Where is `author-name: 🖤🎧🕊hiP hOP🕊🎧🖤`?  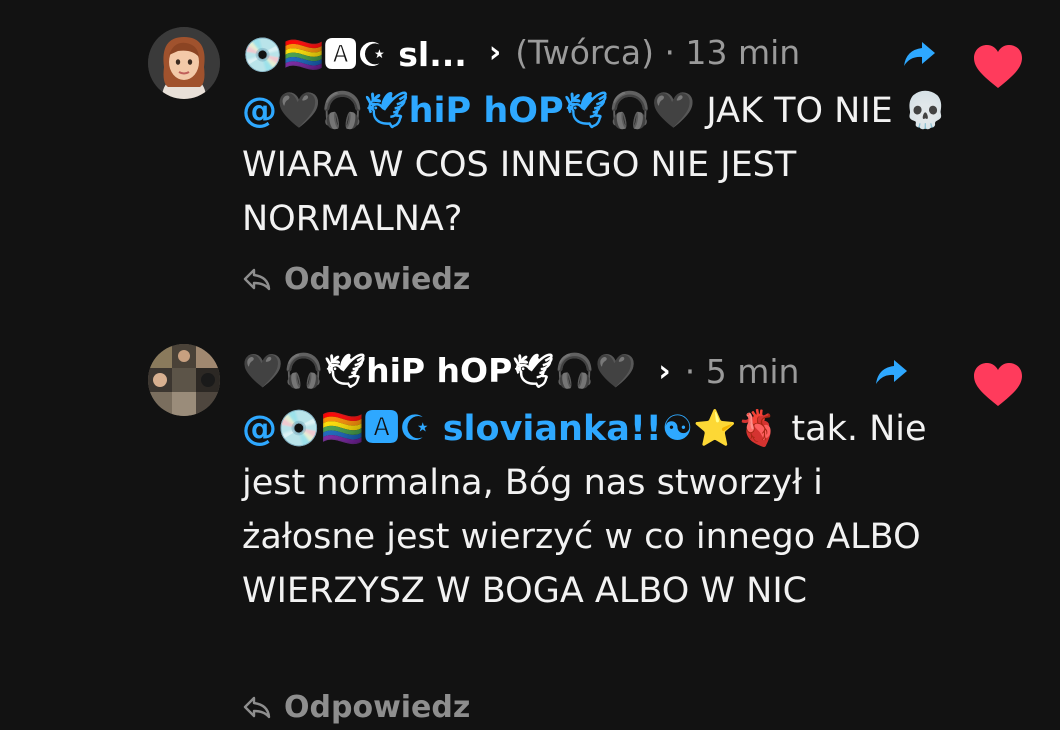
author-name: 🖤🎧🕊hiP hOP🕊🎧🖤 is located at coordinates (439, 371).